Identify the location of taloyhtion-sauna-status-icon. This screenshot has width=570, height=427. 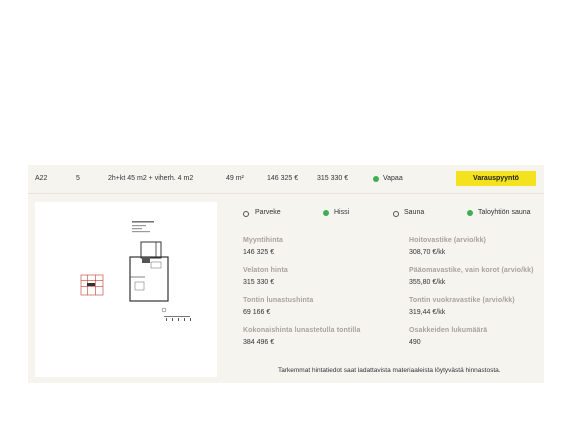
(470, 213).